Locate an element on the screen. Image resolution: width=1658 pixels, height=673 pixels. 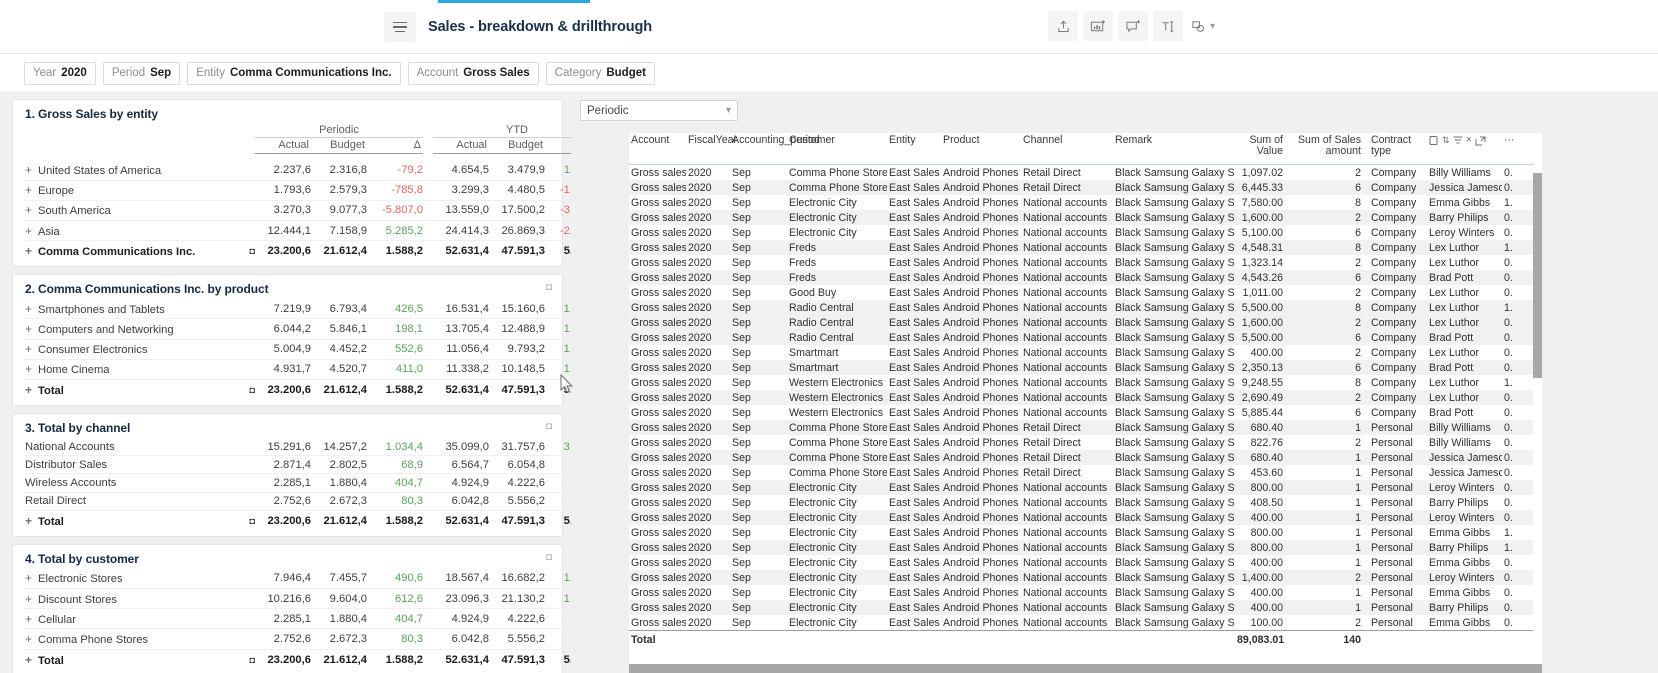
col-header-0: Actual is located at coordinates (283, 145).